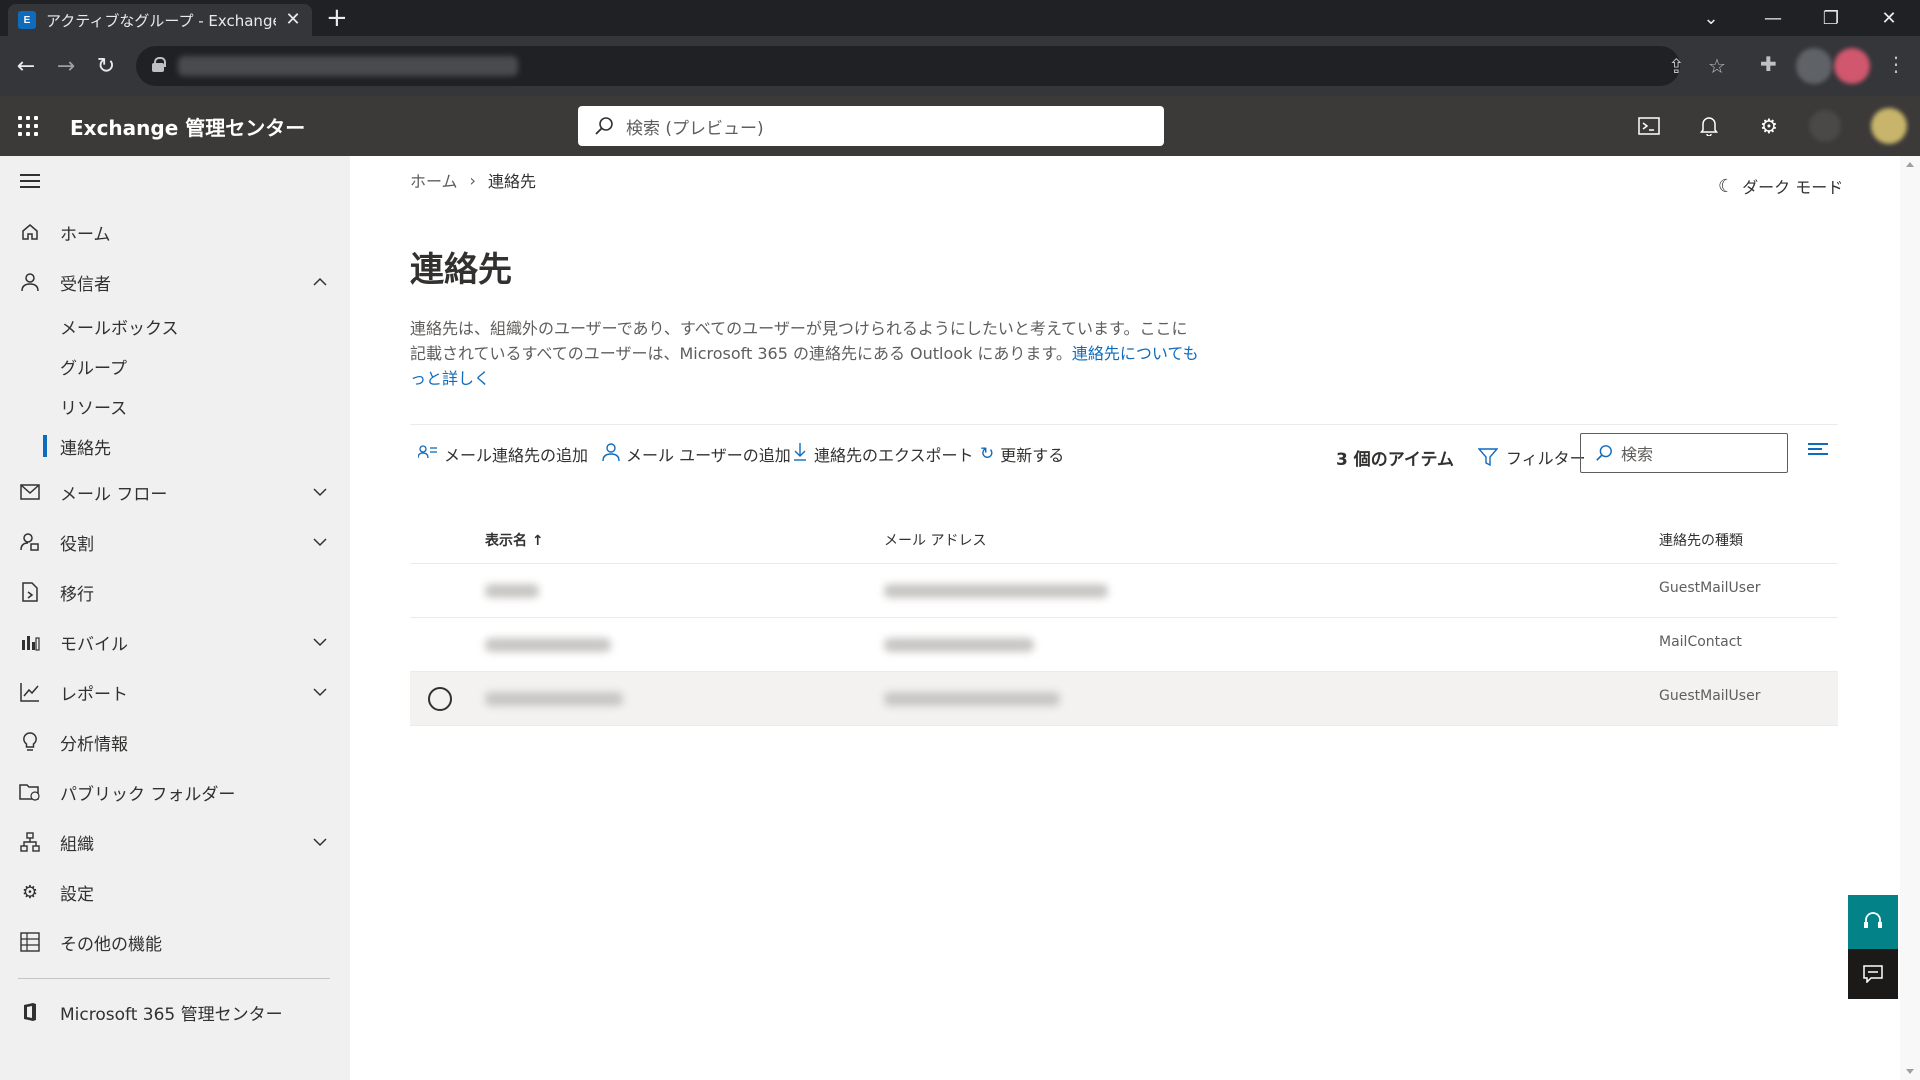  I want to click on sidebar-item-more-features: その他の機能, so click(175, 942).